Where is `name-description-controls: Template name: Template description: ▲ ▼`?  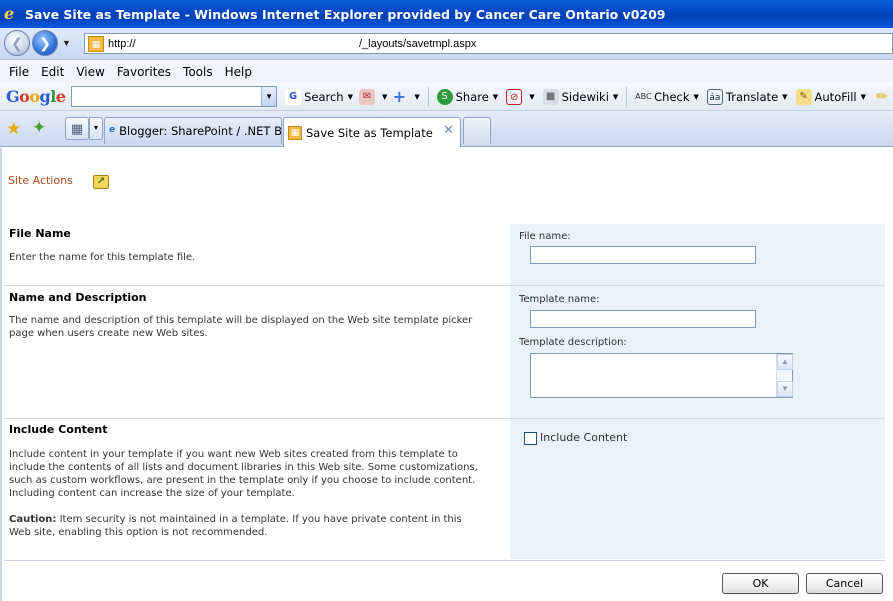
name-description-controls: Template name: Template description: ▲ ▼ is located at coordinates (697, 352).